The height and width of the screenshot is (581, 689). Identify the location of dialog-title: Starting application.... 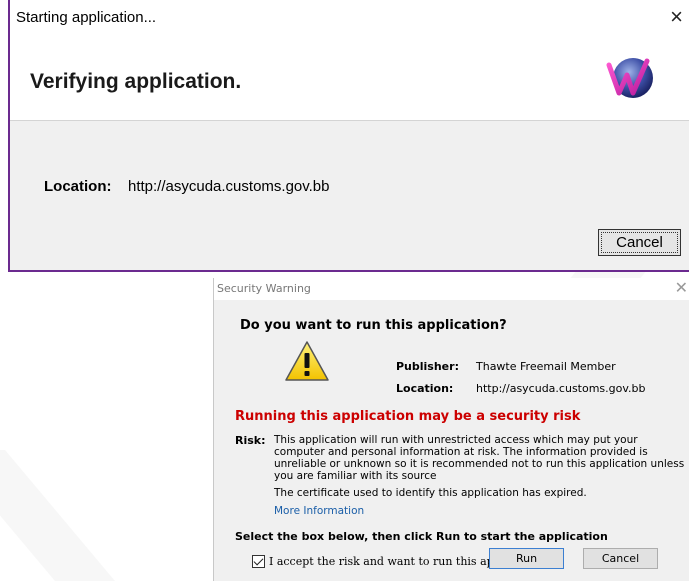
(86, 17).